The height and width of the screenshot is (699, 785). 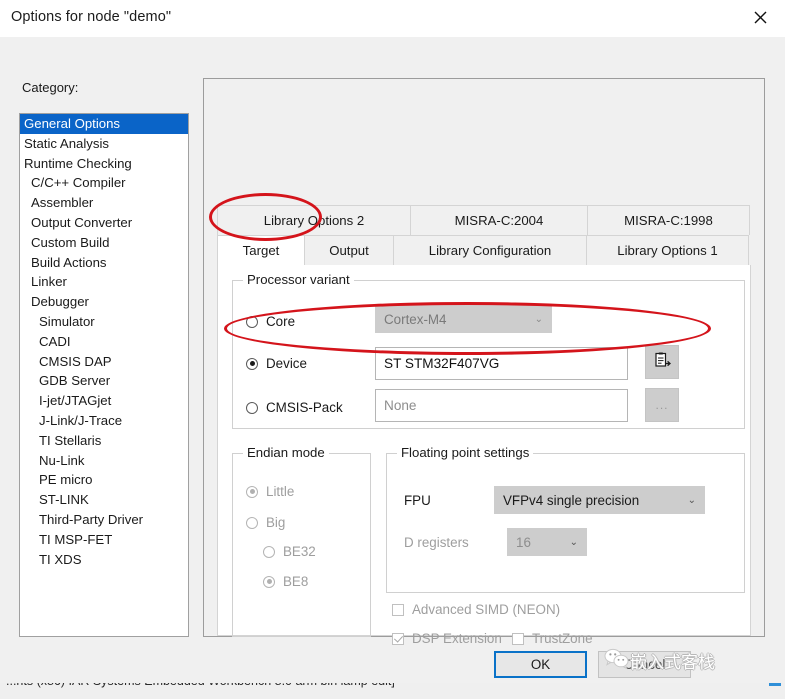 I want to click on radio-label: BE8, so click(x=296, y=581).